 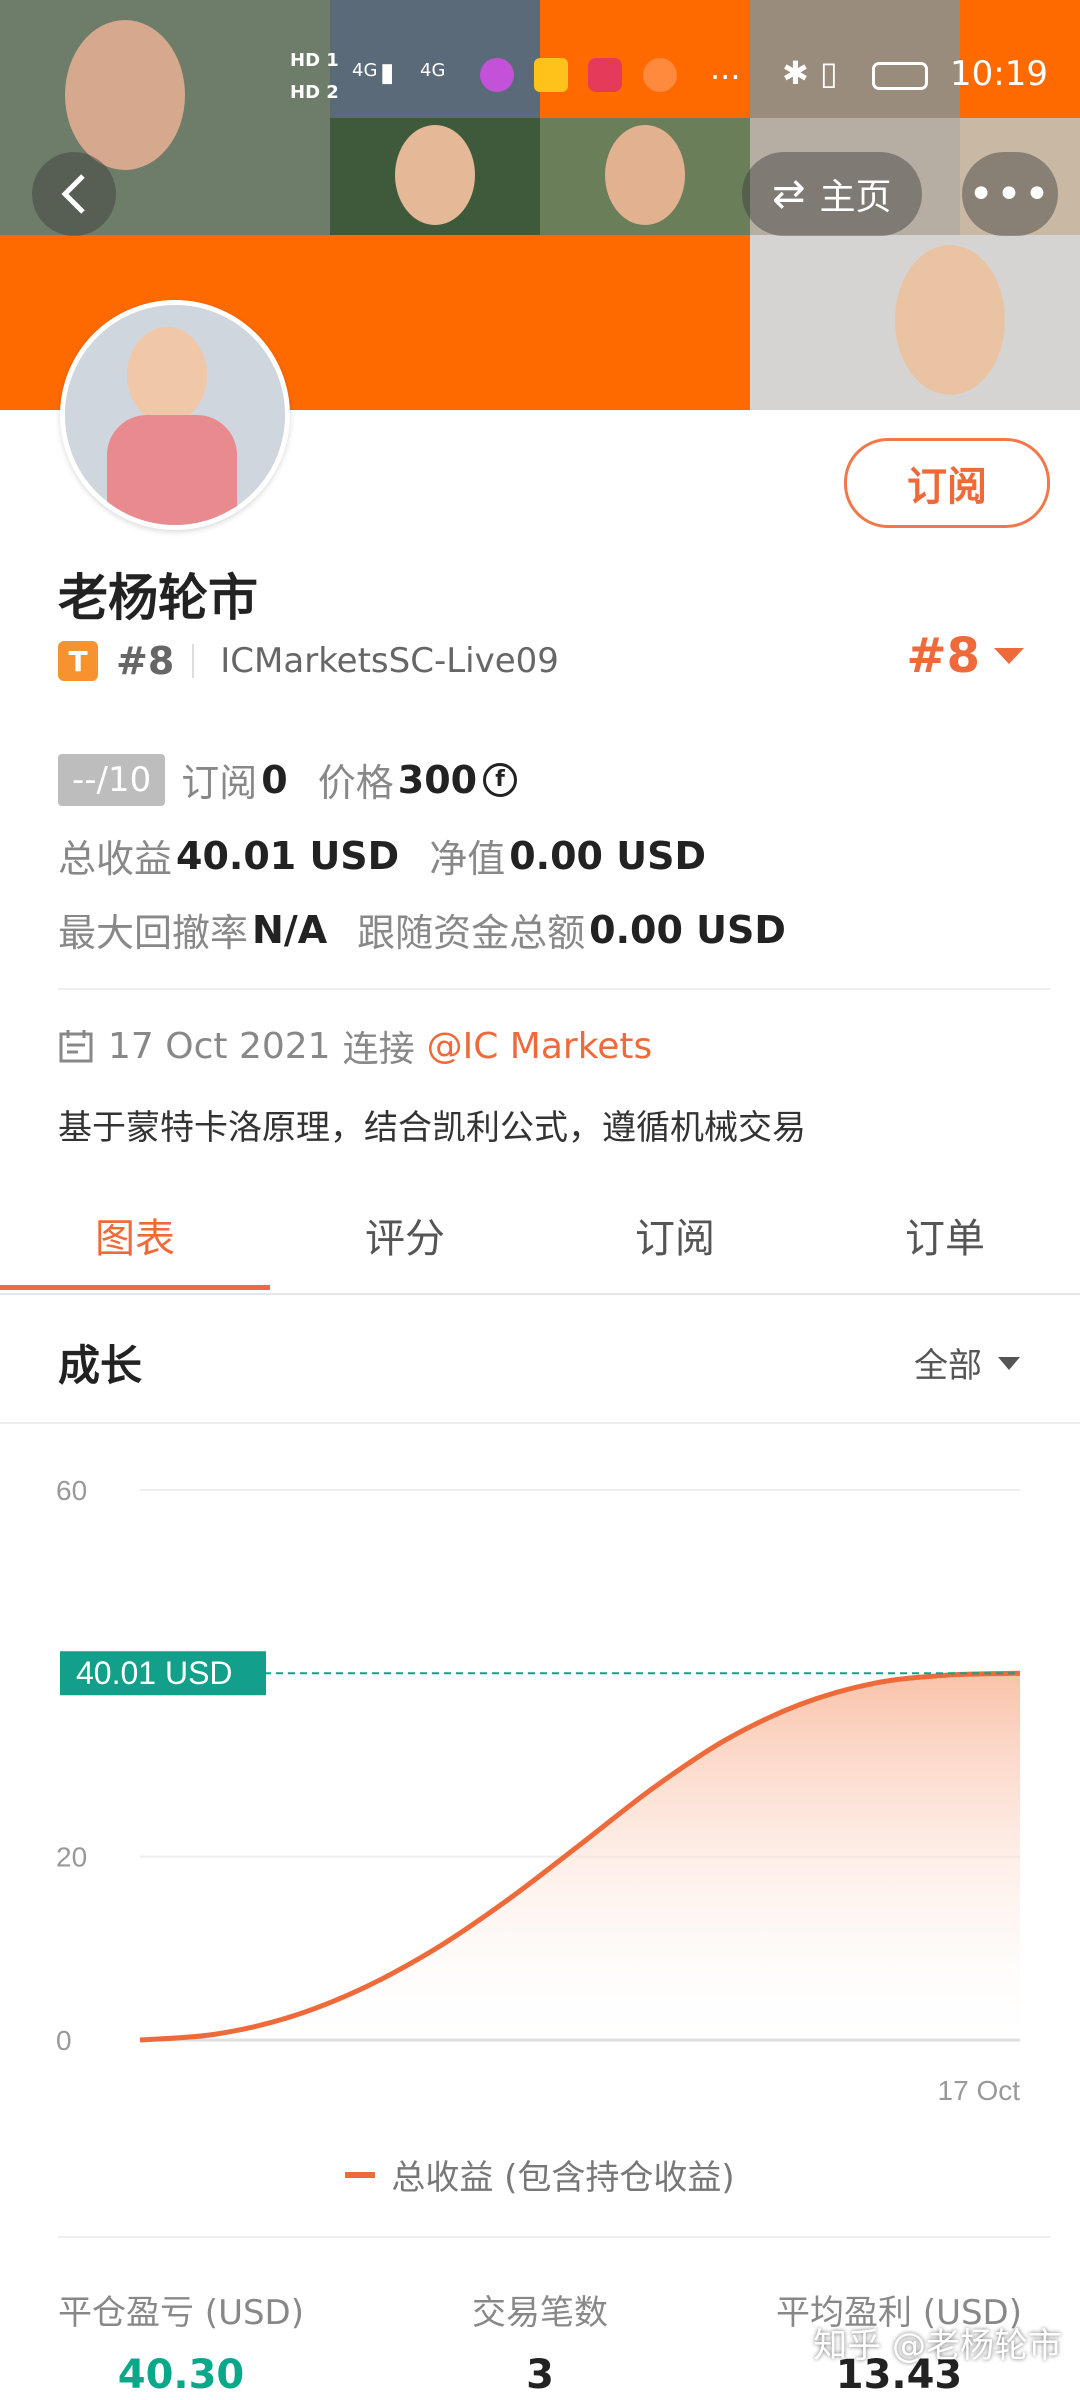 I want to click on coin-icon: f, so click(x=500, y=779).